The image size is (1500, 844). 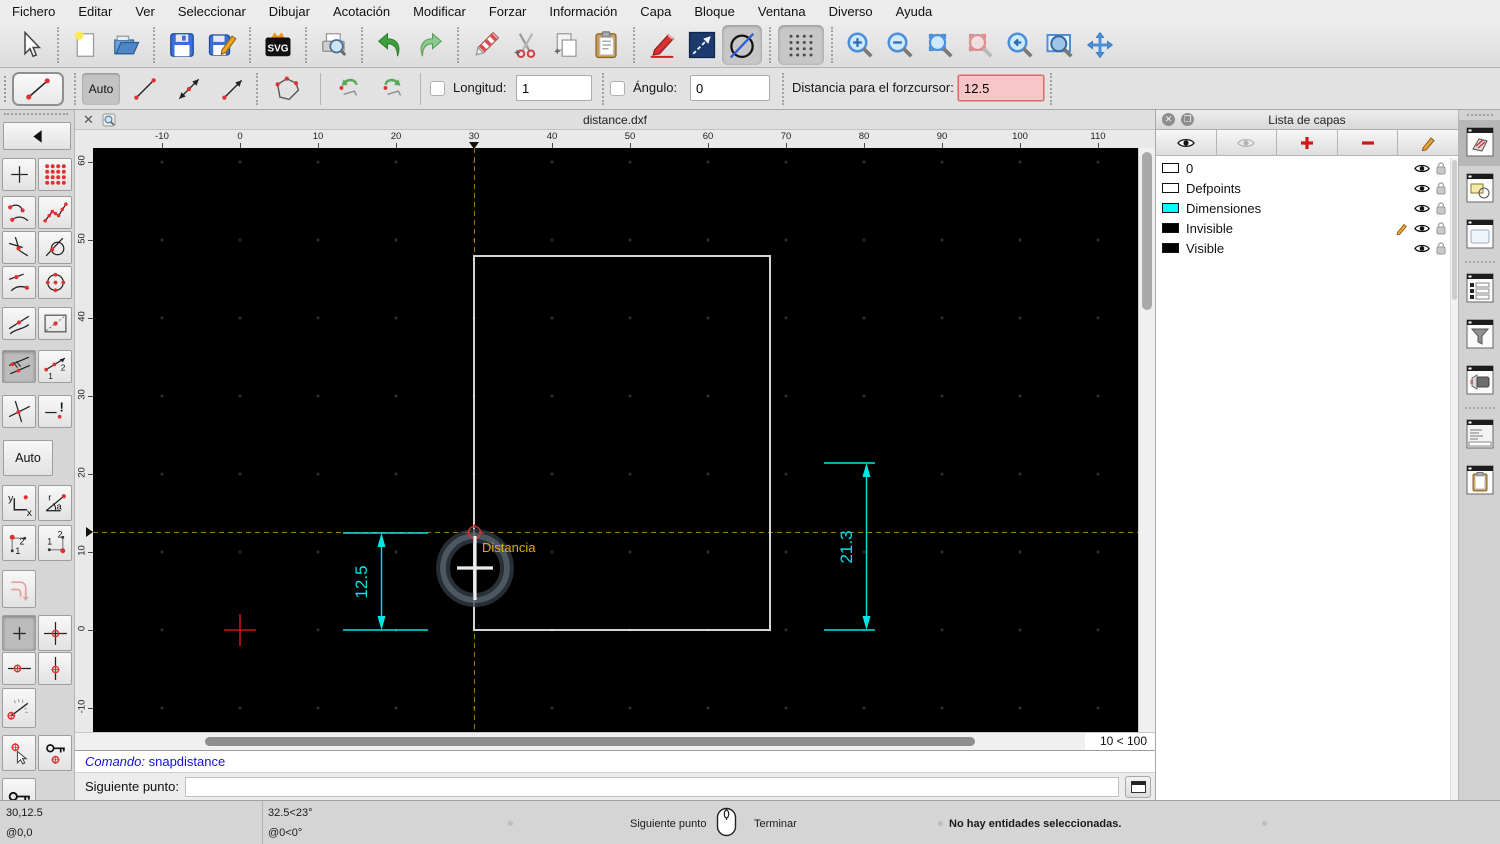 I want to click on lock-relative-zero-button, so click(x=55, y=753).